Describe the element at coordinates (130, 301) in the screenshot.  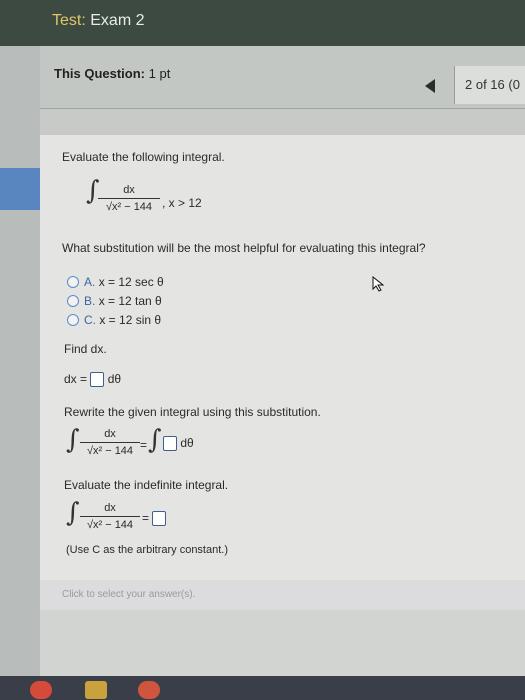
I see `option-b-text: x = 12 tan θ` at that location.